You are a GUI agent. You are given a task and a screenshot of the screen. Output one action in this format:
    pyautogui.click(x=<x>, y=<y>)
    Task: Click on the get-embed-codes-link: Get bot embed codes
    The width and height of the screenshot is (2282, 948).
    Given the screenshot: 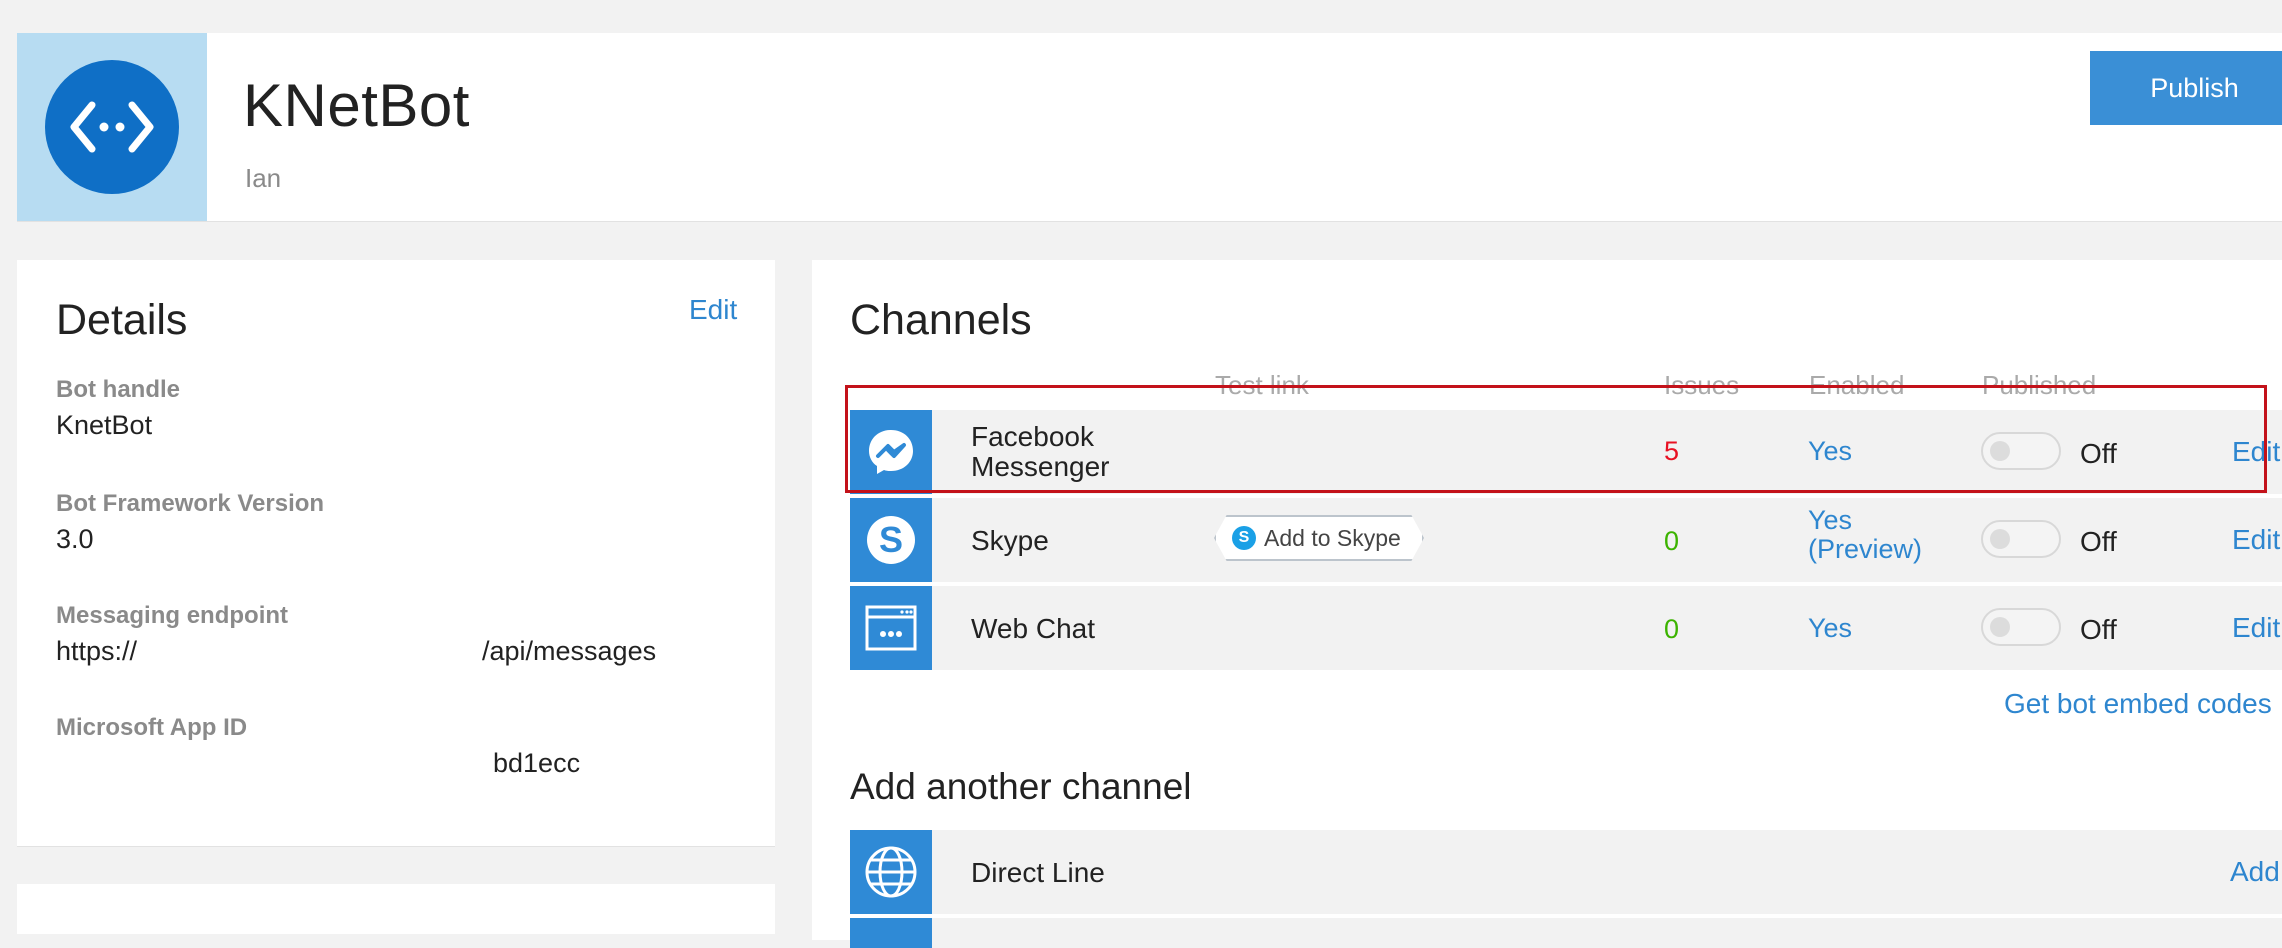 What is the action you would take?
    pyautogui.click(x=2138, y=704)
    